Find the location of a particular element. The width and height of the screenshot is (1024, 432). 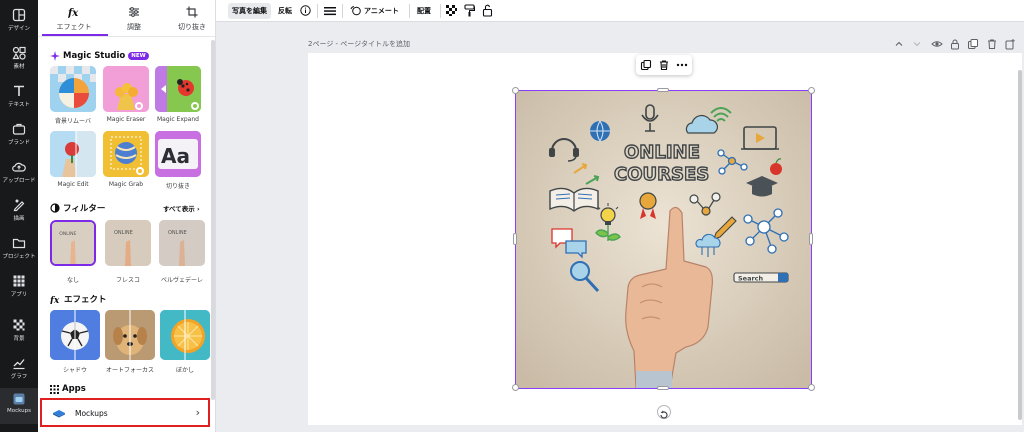

rail-item-chart: グラフ is located at coordinates (19, 370).